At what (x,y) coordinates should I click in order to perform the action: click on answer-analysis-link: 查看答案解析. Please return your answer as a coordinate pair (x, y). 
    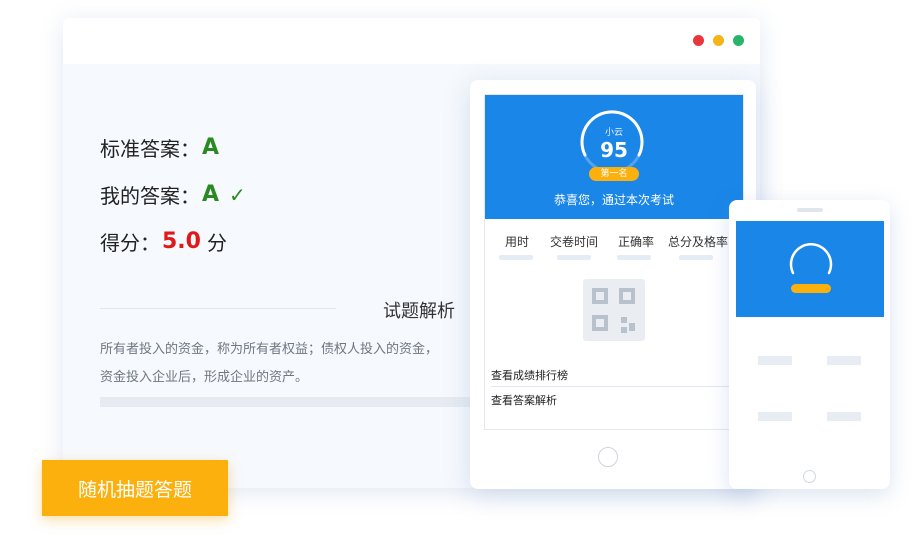
    Looking at the image, I should click on (524, 400).